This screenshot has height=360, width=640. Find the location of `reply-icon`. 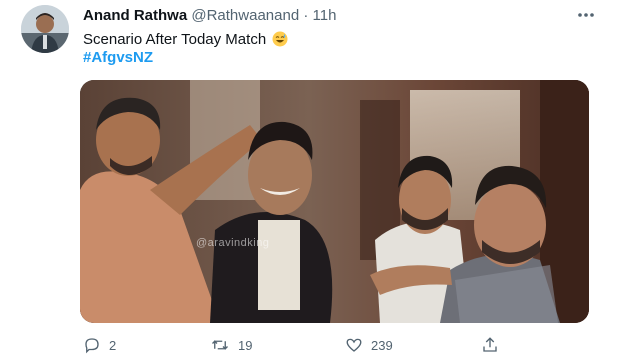

reply-icon is located at coordinates (92, 345).